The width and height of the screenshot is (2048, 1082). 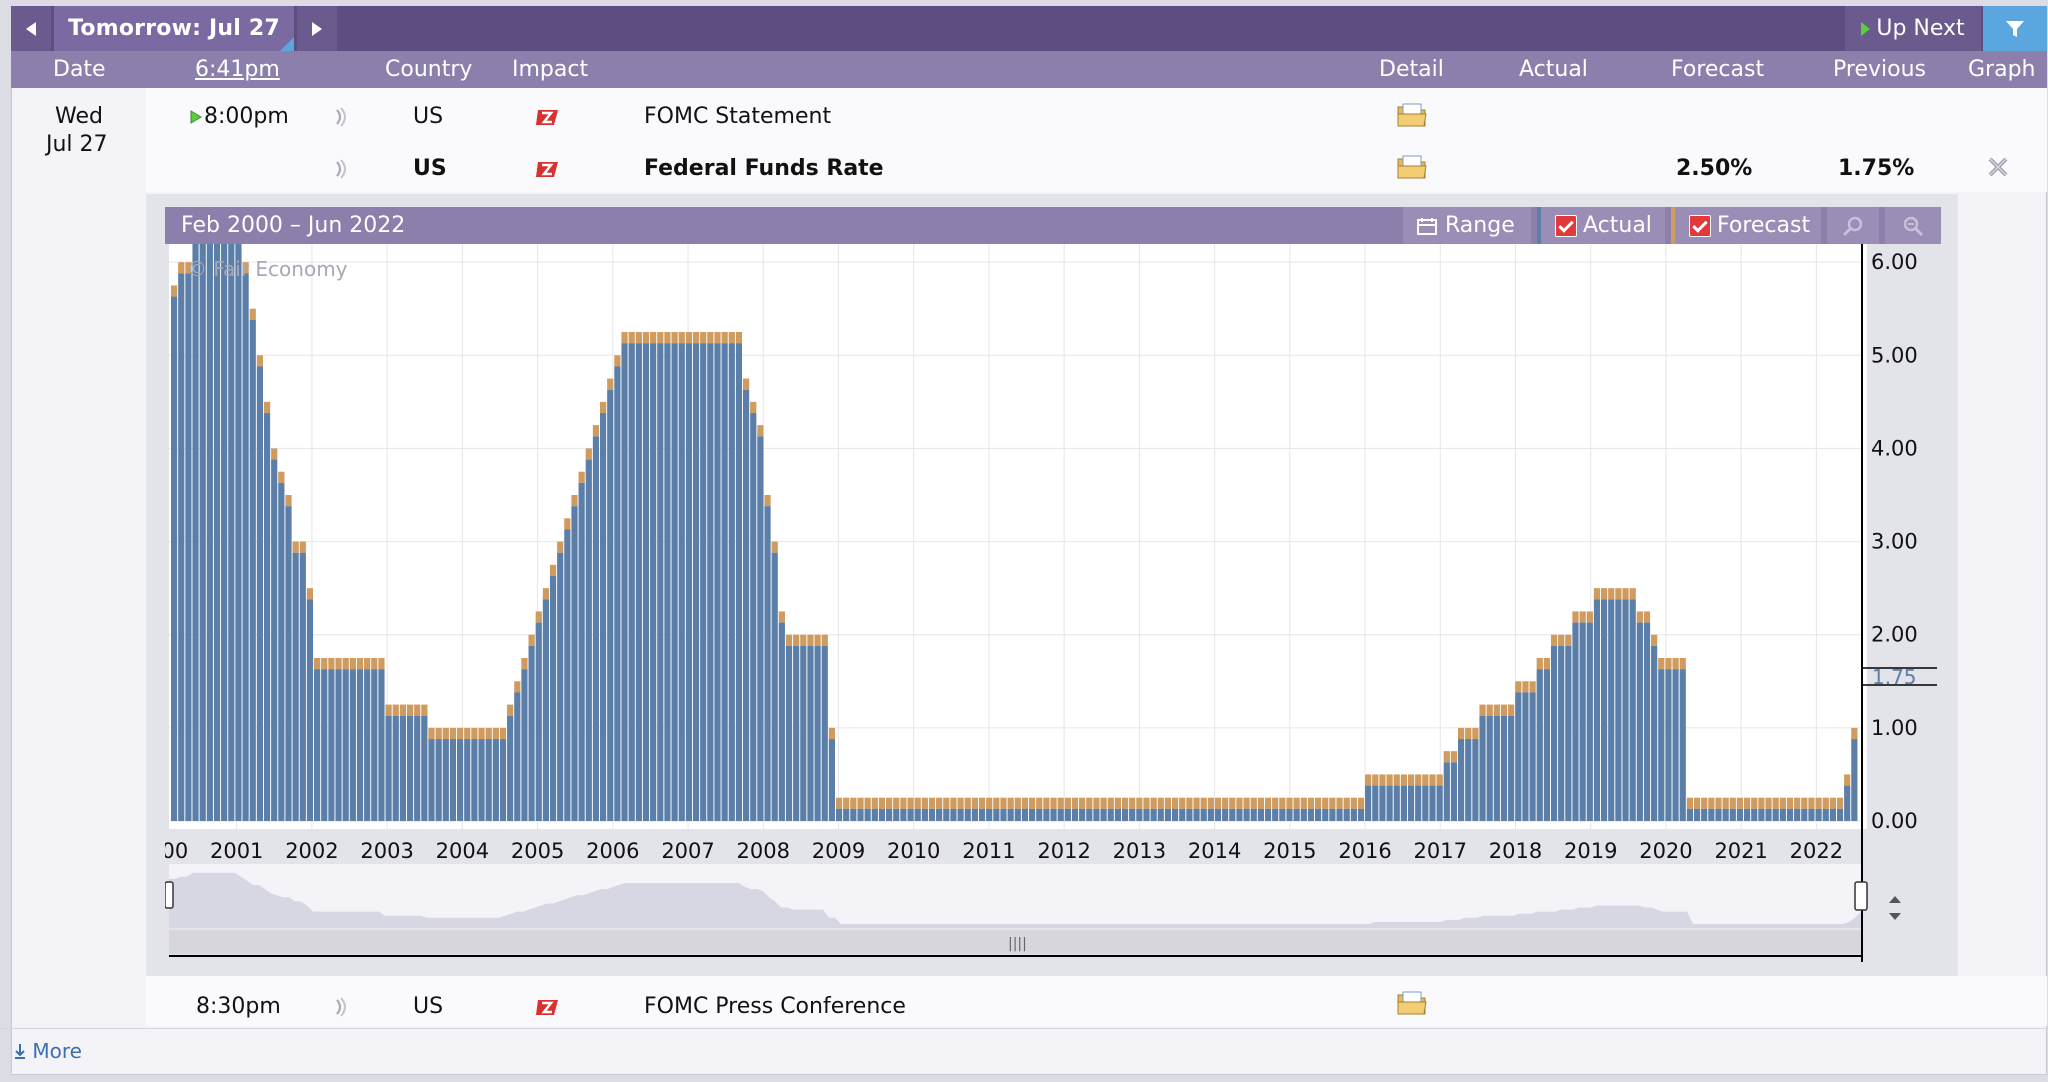 What do you see at coordinates (1816, 851) in the screenshot?
I see `x-tick-label: 2022` at bounding box center [1816, 851].